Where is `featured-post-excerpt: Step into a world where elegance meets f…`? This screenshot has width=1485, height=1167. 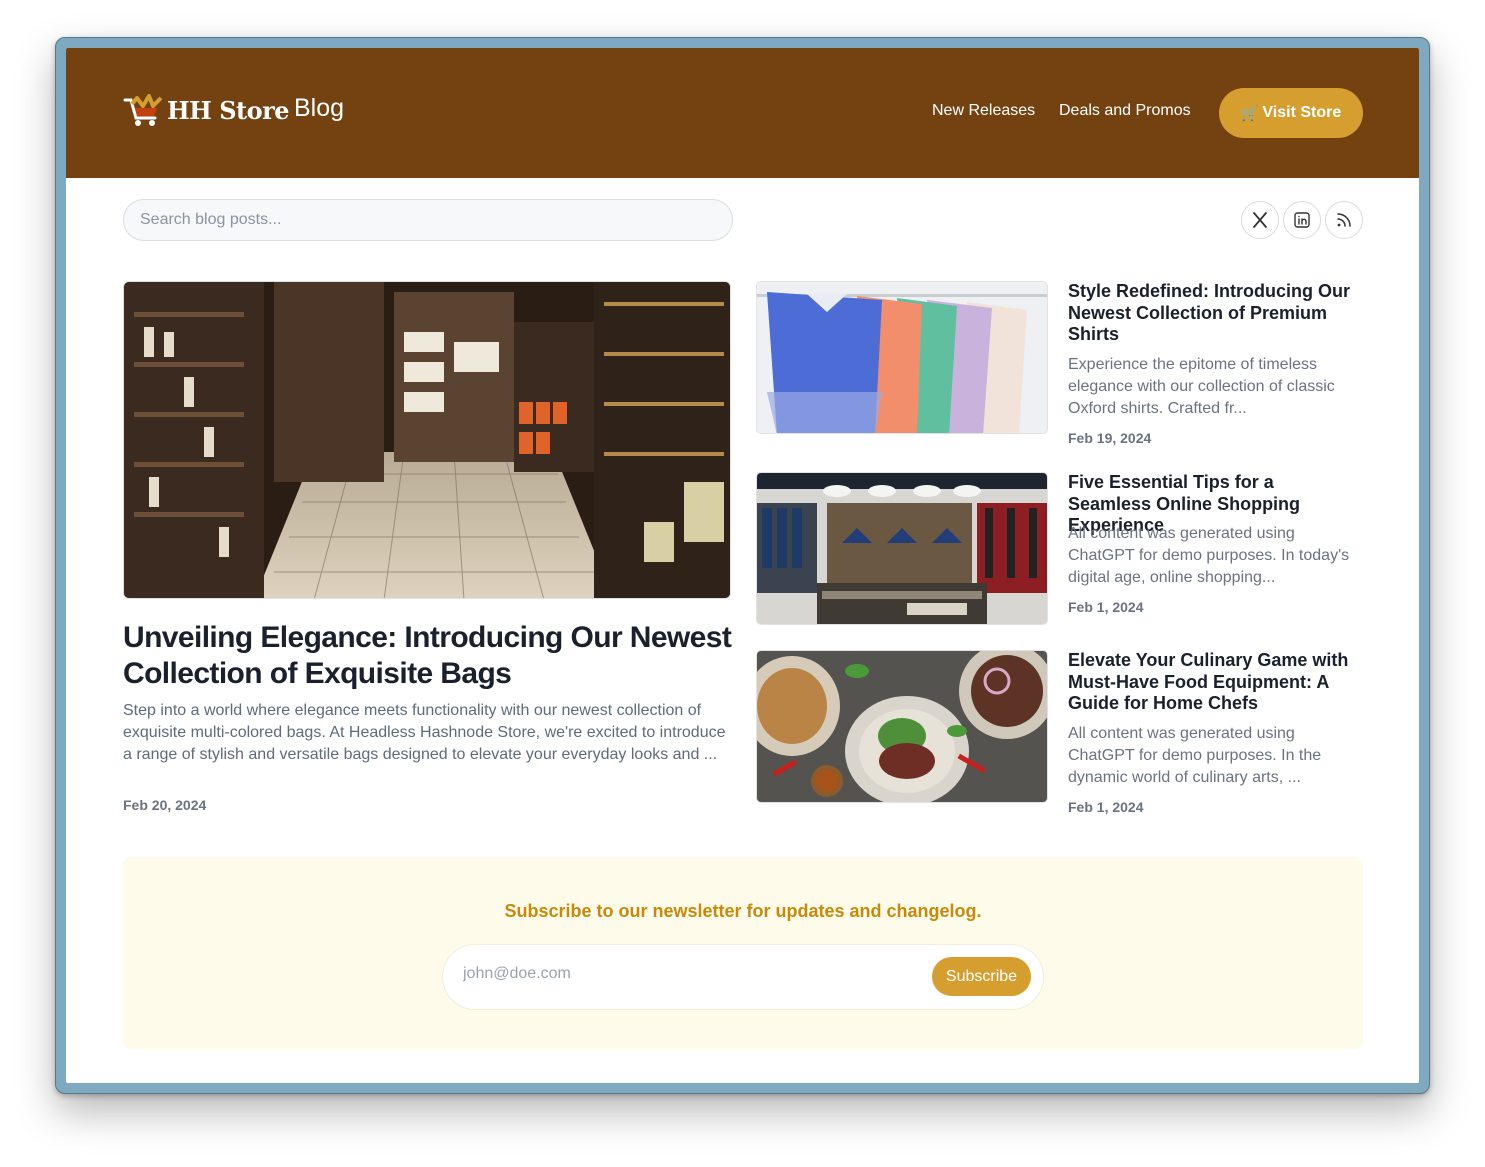
featured-post-excerpt: Step into a world where elegance meets f… is located at coordinates (424, 732).